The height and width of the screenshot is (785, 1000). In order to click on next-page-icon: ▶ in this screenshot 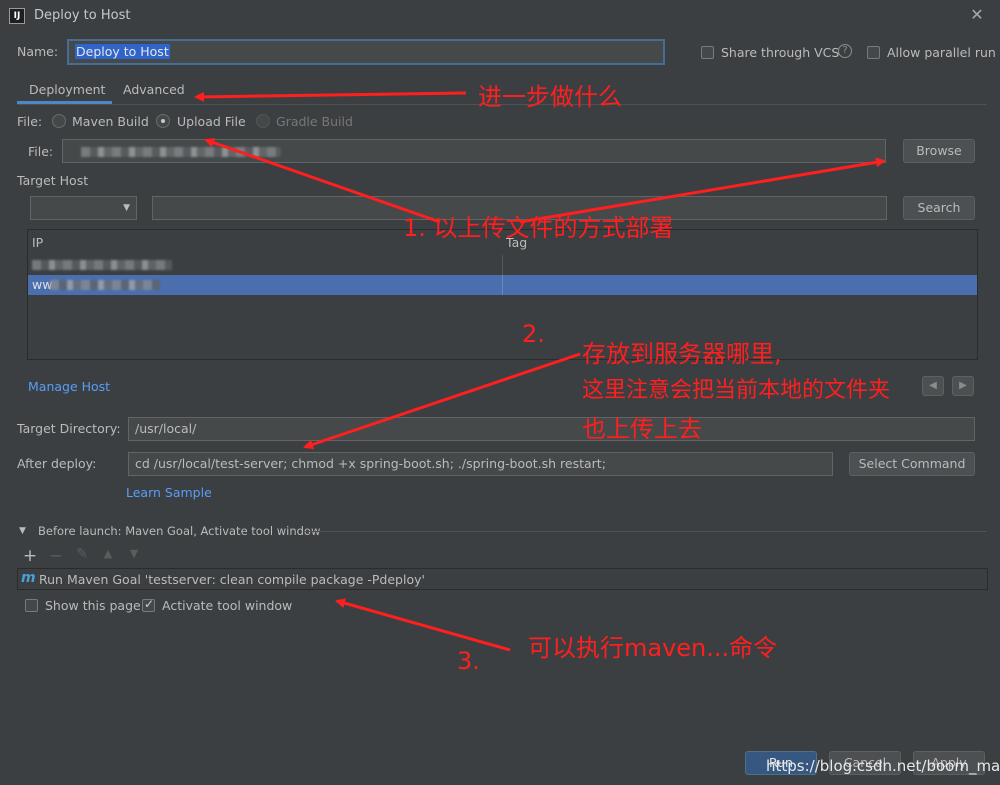, I will do `click(963, 386)`.